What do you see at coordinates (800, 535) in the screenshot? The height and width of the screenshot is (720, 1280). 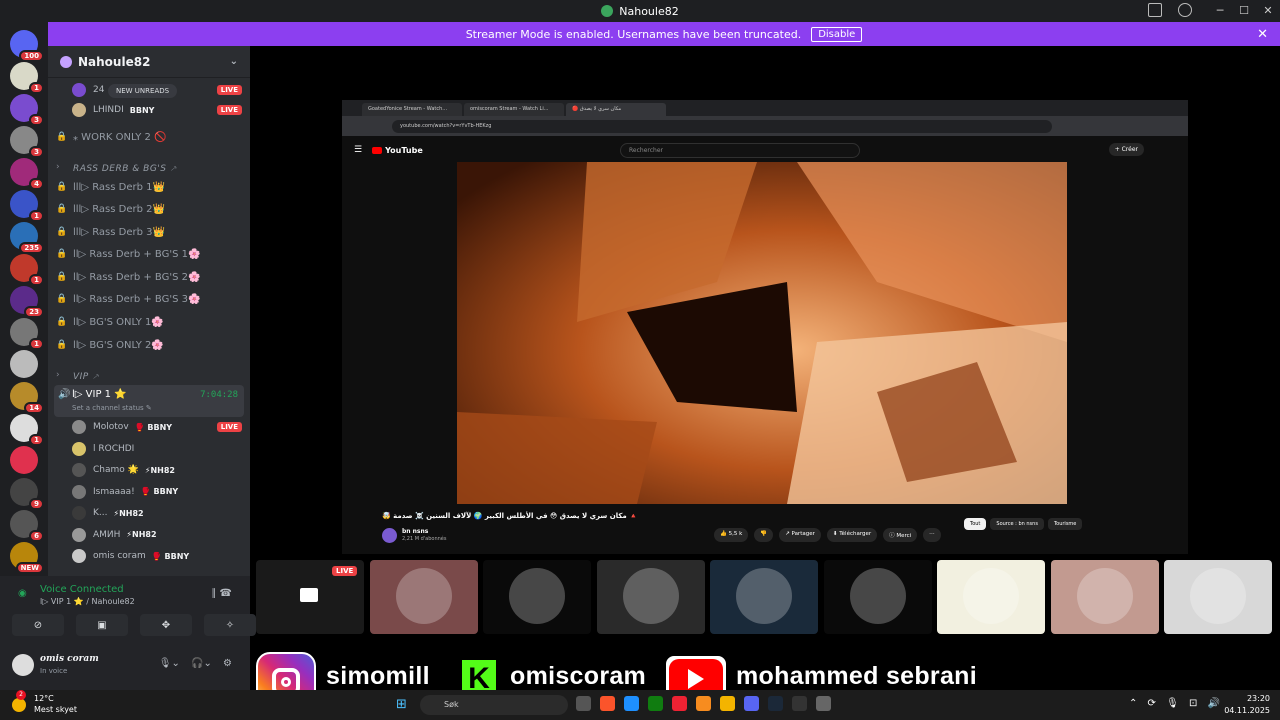 I see `video-action-button: ↗ Partager` at bounding box center [800, 535].